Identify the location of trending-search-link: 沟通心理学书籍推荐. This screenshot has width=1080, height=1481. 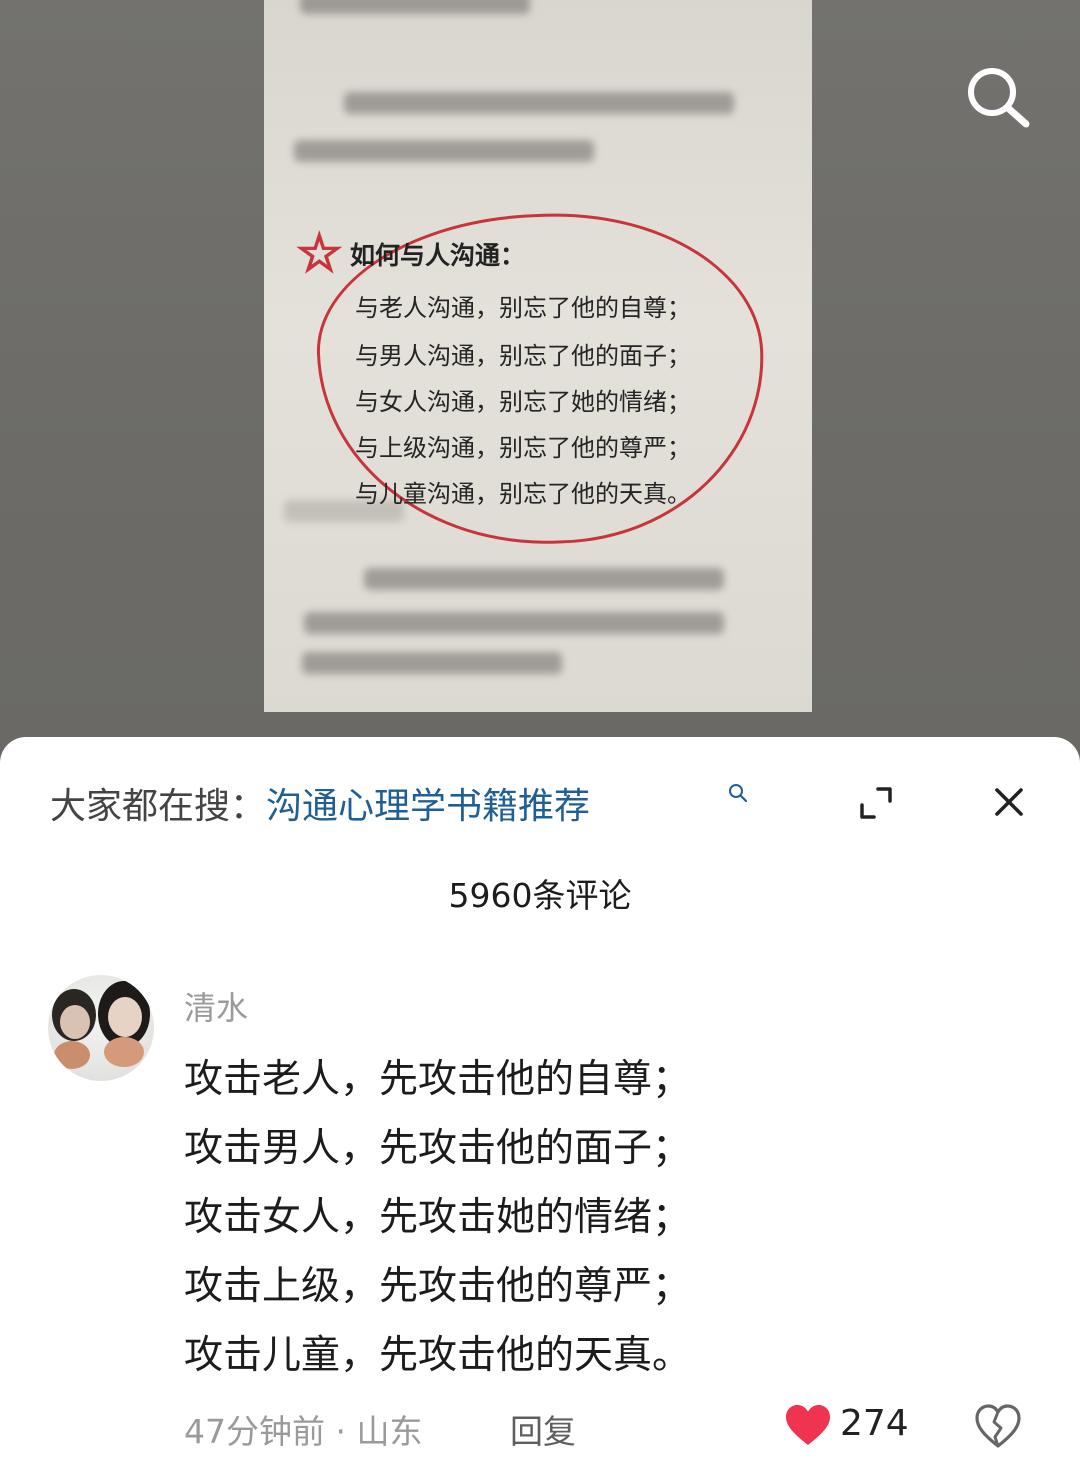
(428, 806).